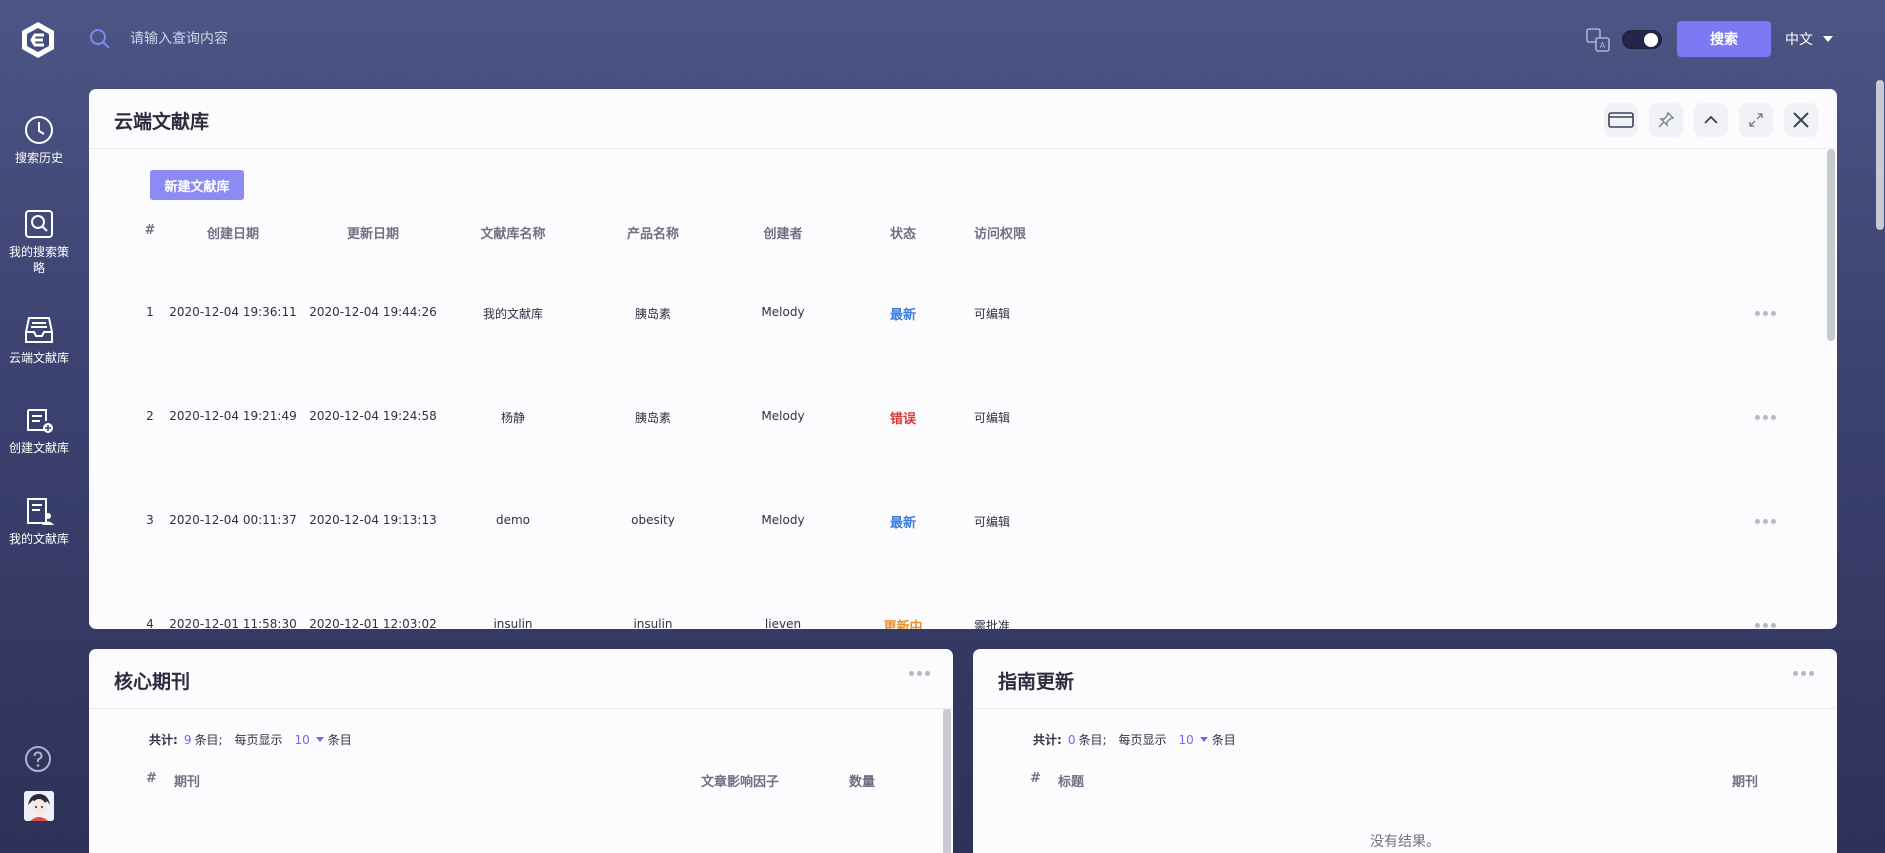  Describe the element at coordinates (233, 232) in the screenshot. I see `column-header: 创建日期` at that location.